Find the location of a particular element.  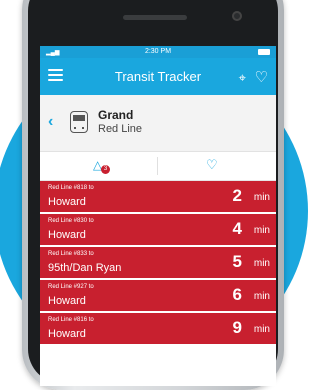

action-bar: △ 3 ♡ is located at coordinates (158, 166).